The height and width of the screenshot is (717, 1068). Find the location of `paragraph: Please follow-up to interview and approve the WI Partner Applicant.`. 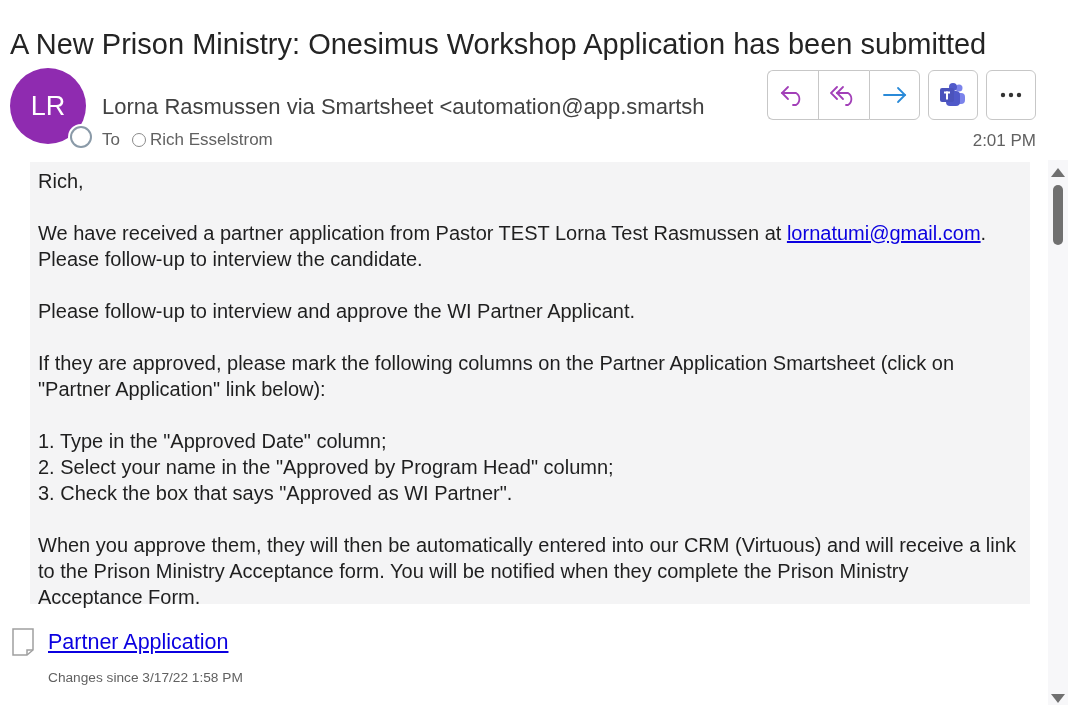

paragraph: Please follow-up to interview and approve the WI Partner Applicant. is located at coordinates (337, 311).